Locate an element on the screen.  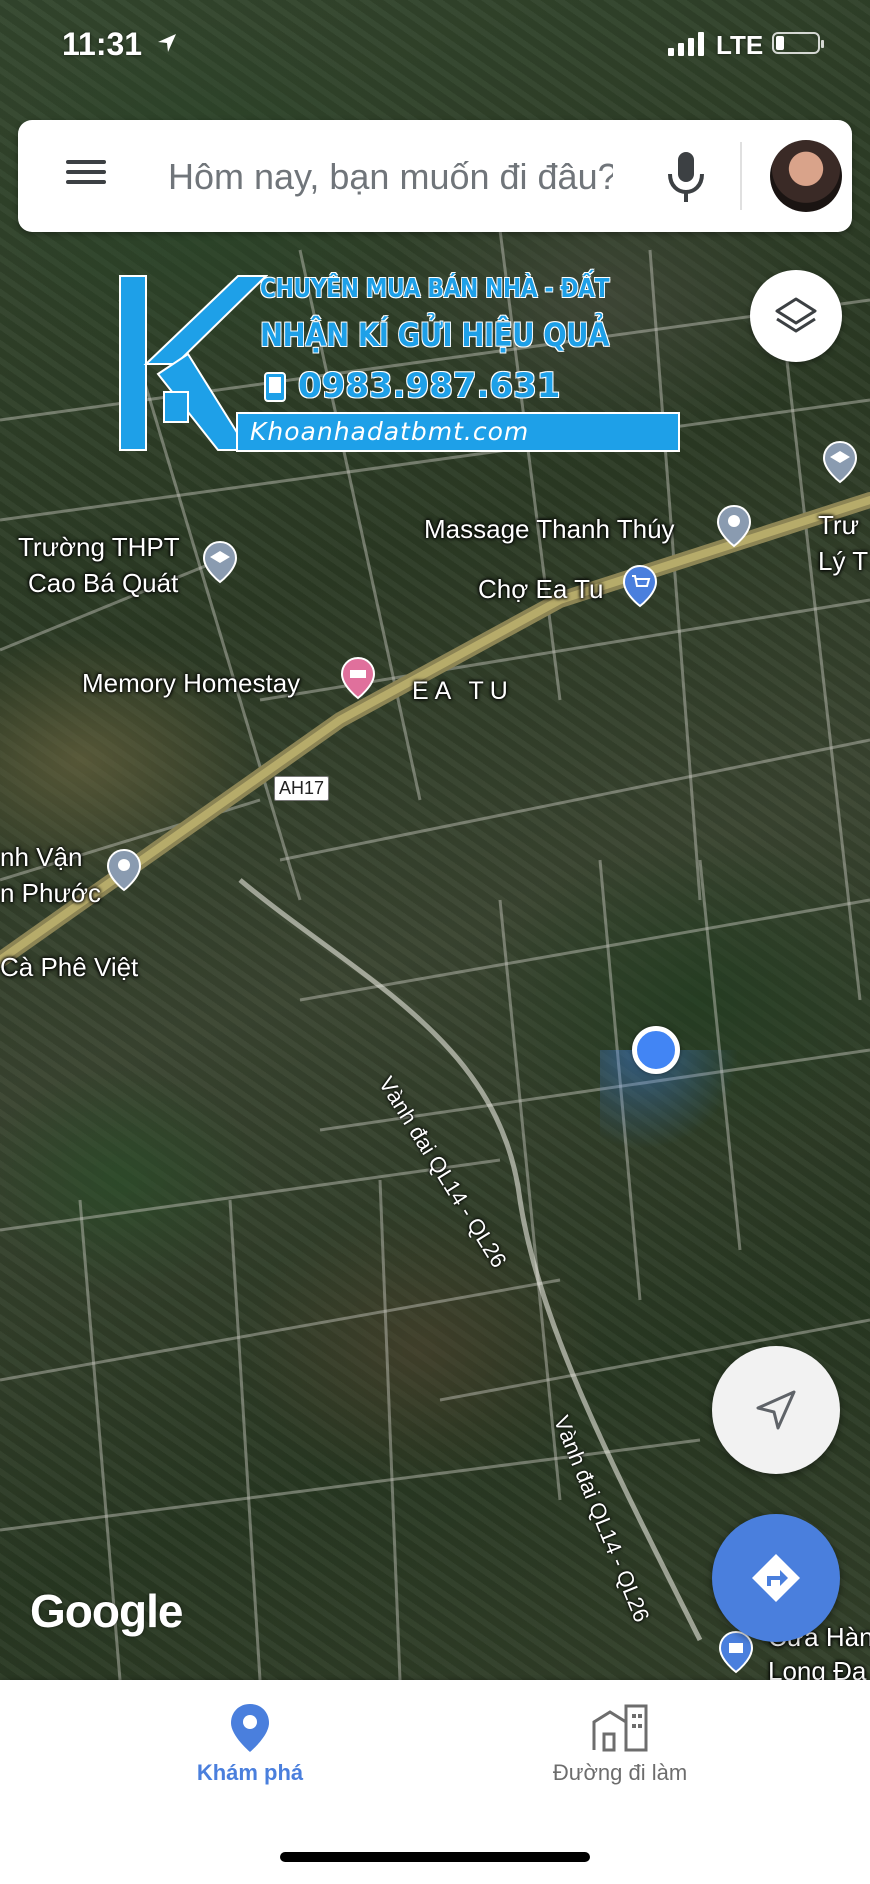
network-type: LTE is located at coordinates (740, 45).